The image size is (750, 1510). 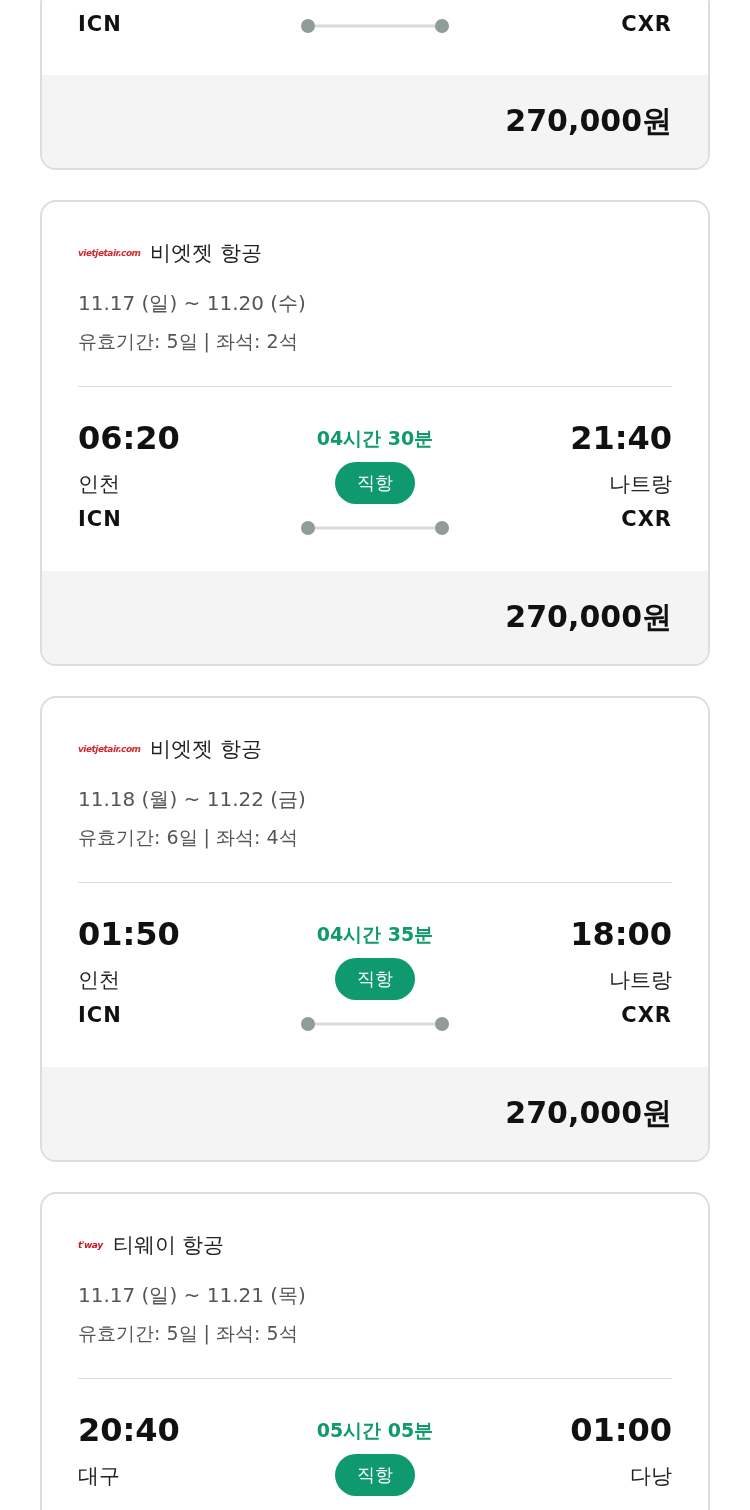 I want to click on origin-city: 대구, so click(x=99, y=1476).